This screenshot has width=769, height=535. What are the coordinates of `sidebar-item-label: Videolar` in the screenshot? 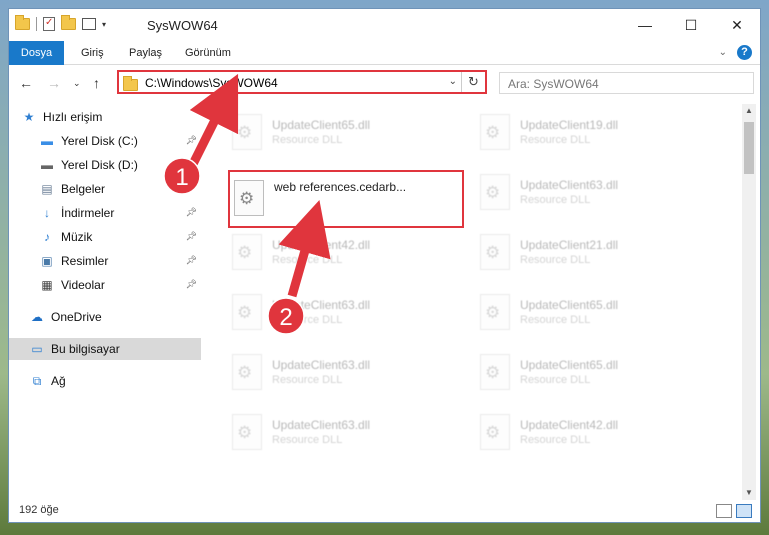 It's located at (83, 285).